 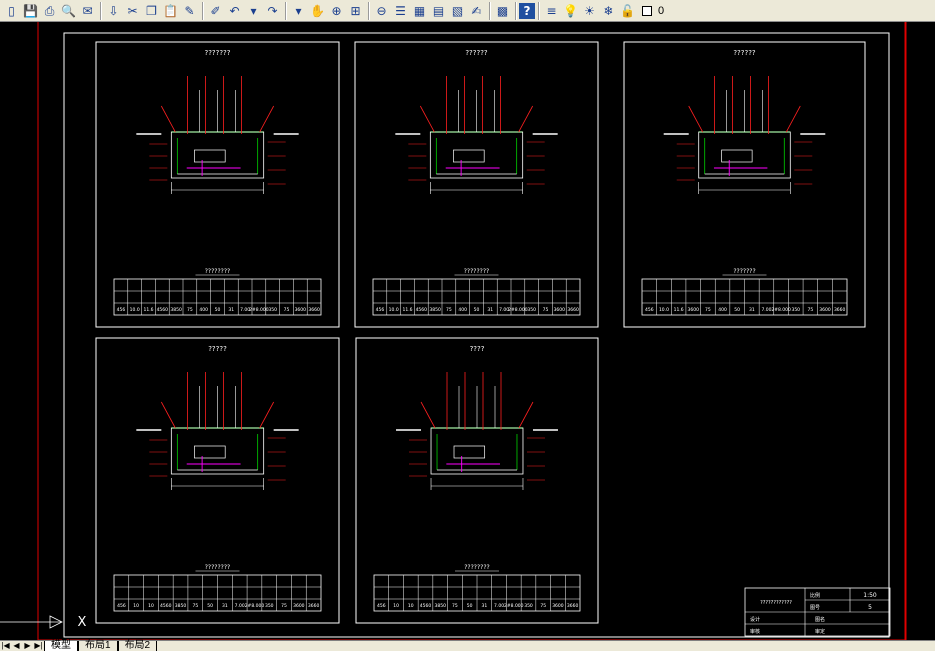 I want to click on redo-icon: ↷, so click(x=272, y=10).